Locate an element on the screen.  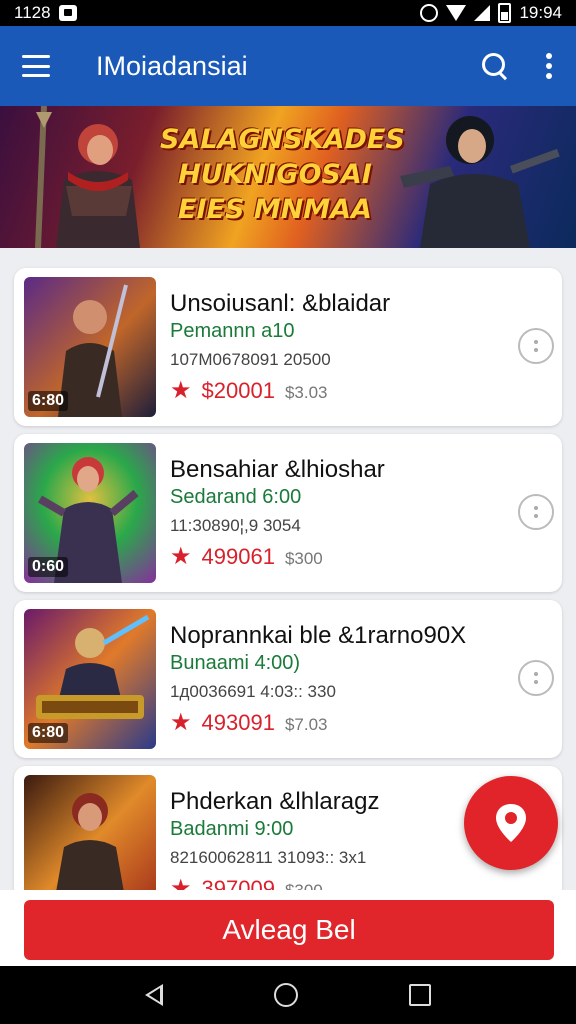
item-price-row: ★ 493091 $7.03 is located at coordinates (248, 723).